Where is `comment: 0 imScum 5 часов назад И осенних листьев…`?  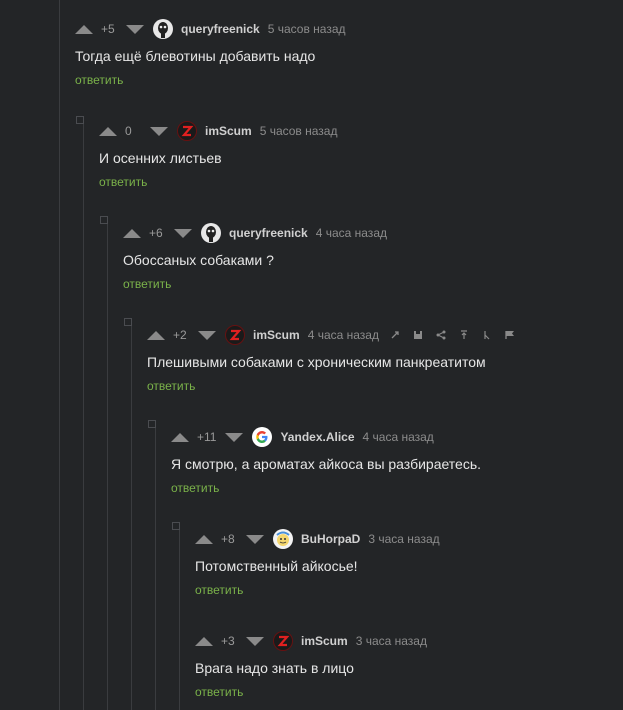 comment: 0 imScum 5 часов назад И осенних листьев… is located at coordinates (218, 155).